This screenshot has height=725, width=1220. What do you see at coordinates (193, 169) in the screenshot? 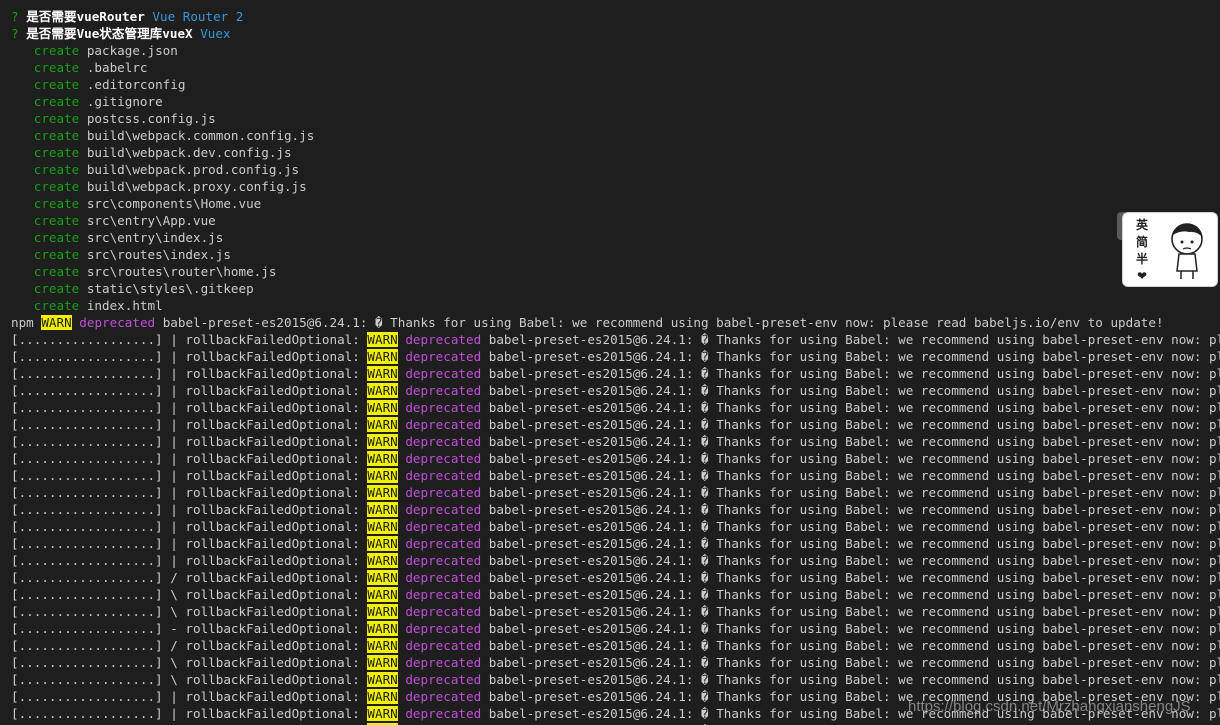
I see `created-file-path: build\webpack.prod.config.js` at bounding box center [193, 169].